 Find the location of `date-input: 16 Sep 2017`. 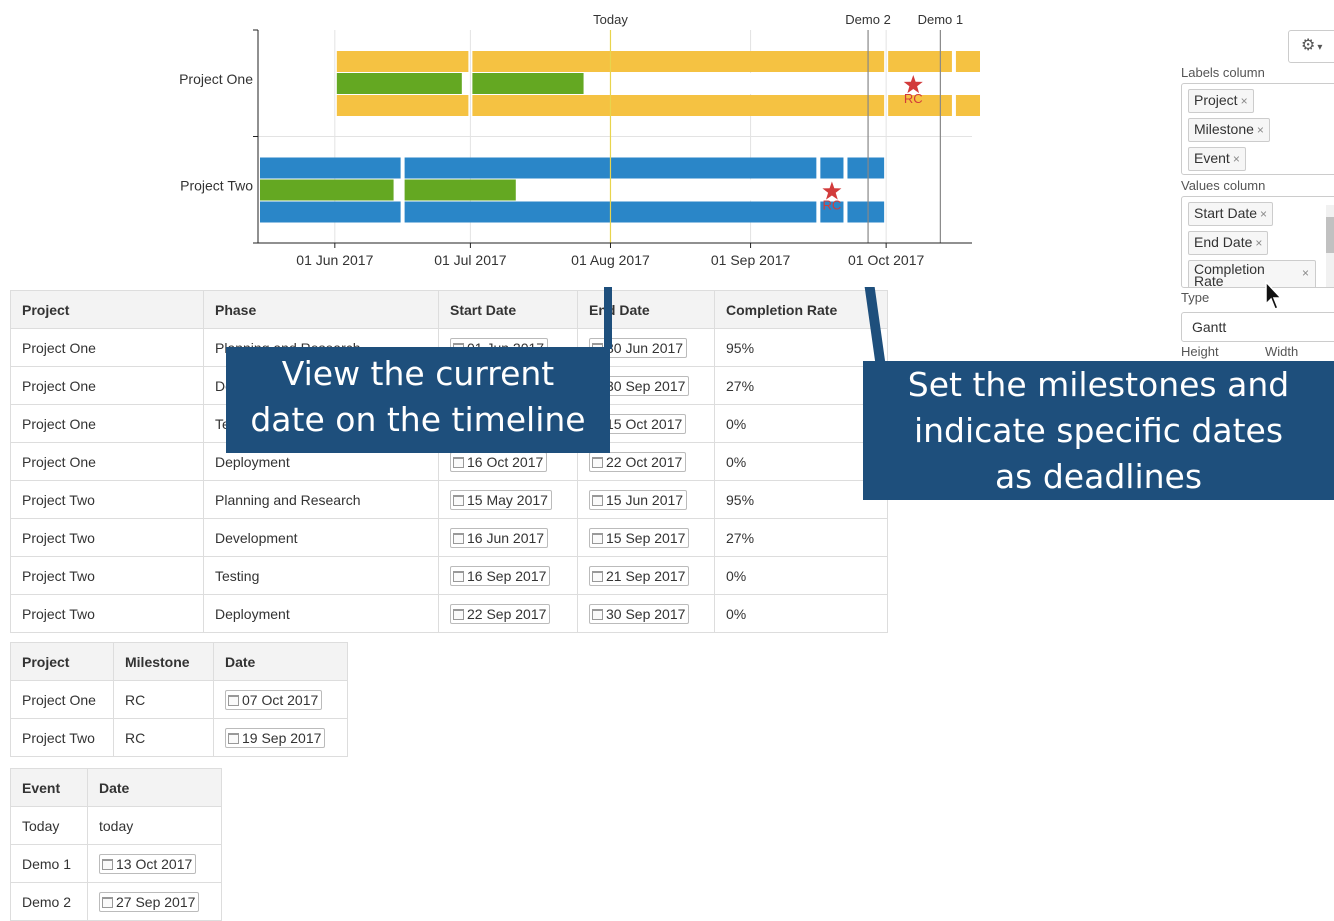

date-input: 16 Sep 2017 is located at coordinates (500, 575).